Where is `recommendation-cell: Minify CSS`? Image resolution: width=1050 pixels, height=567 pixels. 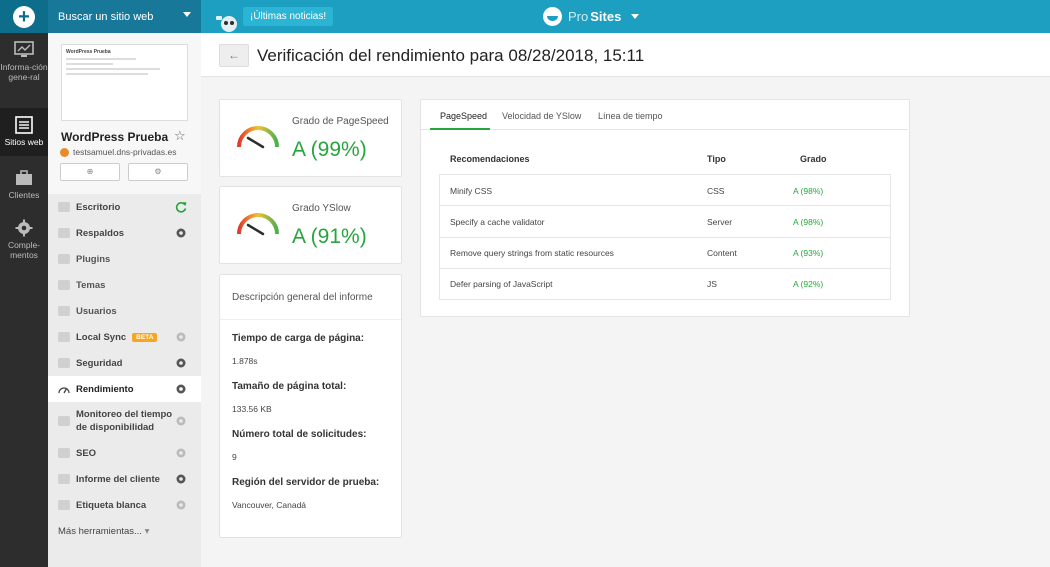
recommendation-cell: Minify CSS is located at coordinates (471, 191).